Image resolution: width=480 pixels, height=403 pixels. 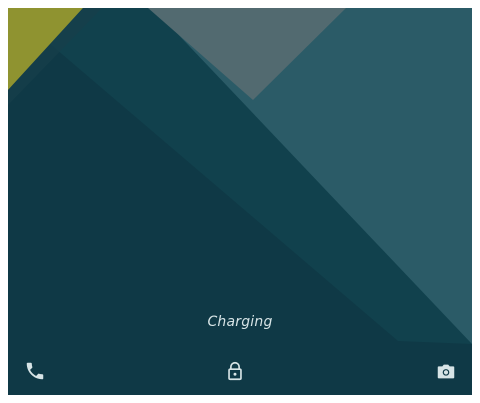 What do you see at coordinates (240, 322) in the screenshot?
I see `charging-status: Charging` at bounding box center [240, 322].